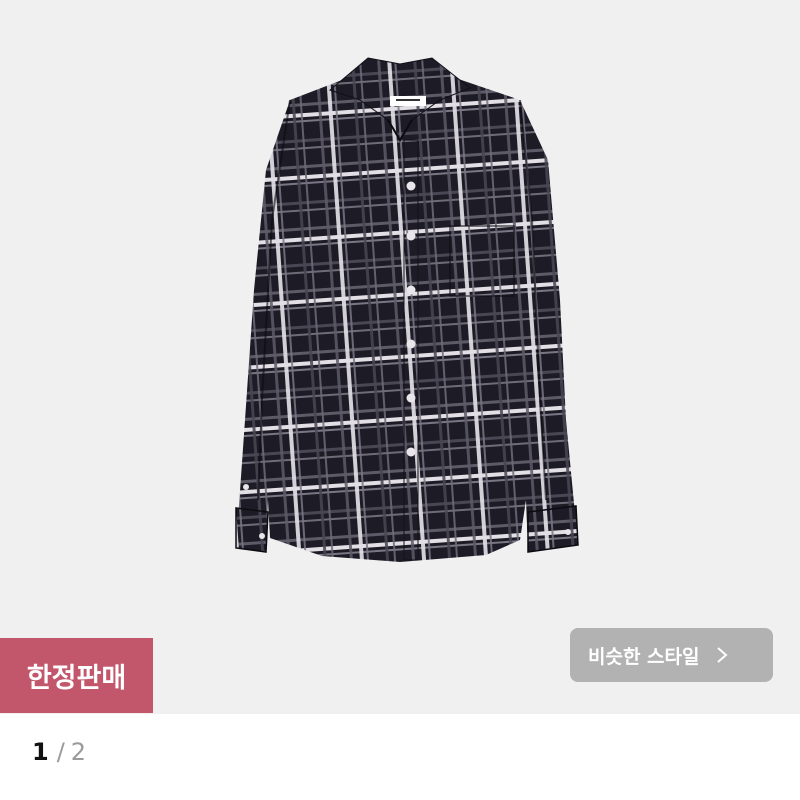 The image size is (800, 800). I want to click on similar-style-button: 비슷한 스타일, so click(671, 655).